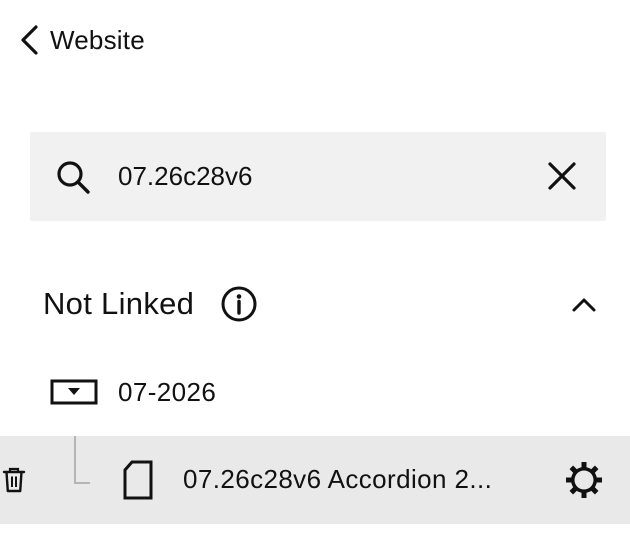 The width and height of the screenshot is (630, 534). I want to click on gear-icon, so click(584, 480).